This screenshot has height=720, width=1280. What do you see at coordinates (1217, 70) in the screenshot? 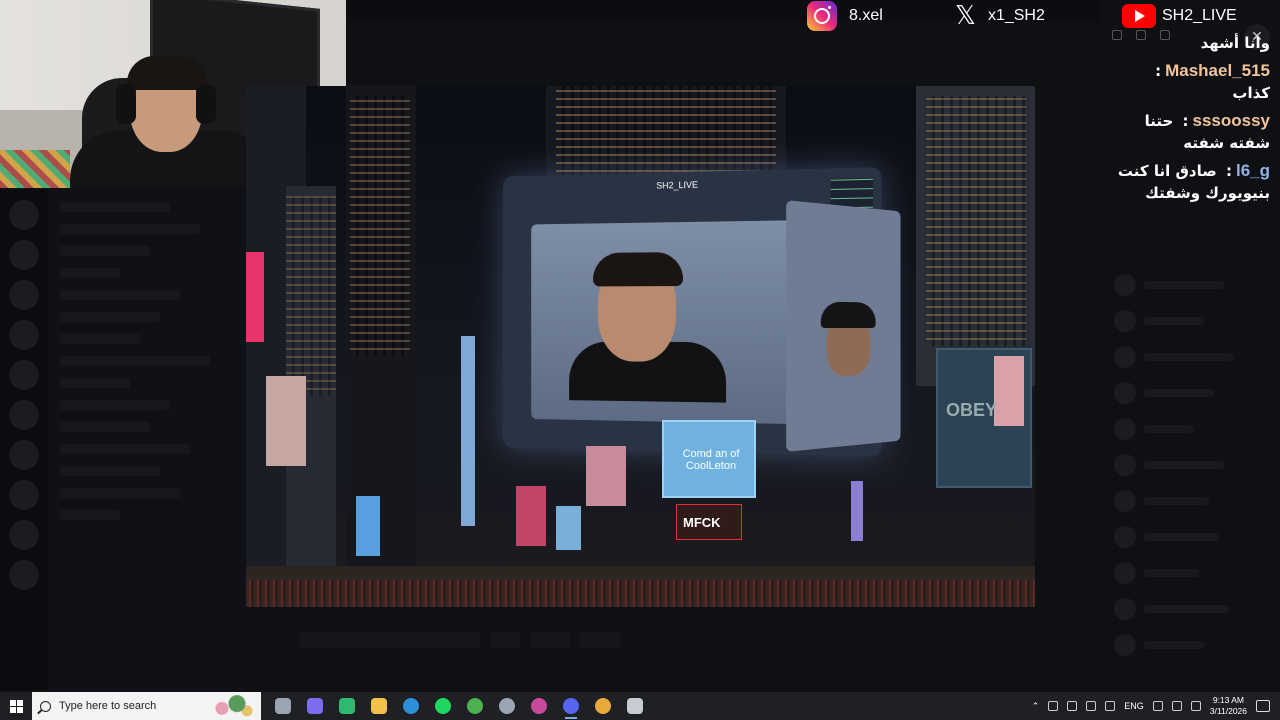
I see `chat-username: Mashael_515` at bounding box center [1217, 70].